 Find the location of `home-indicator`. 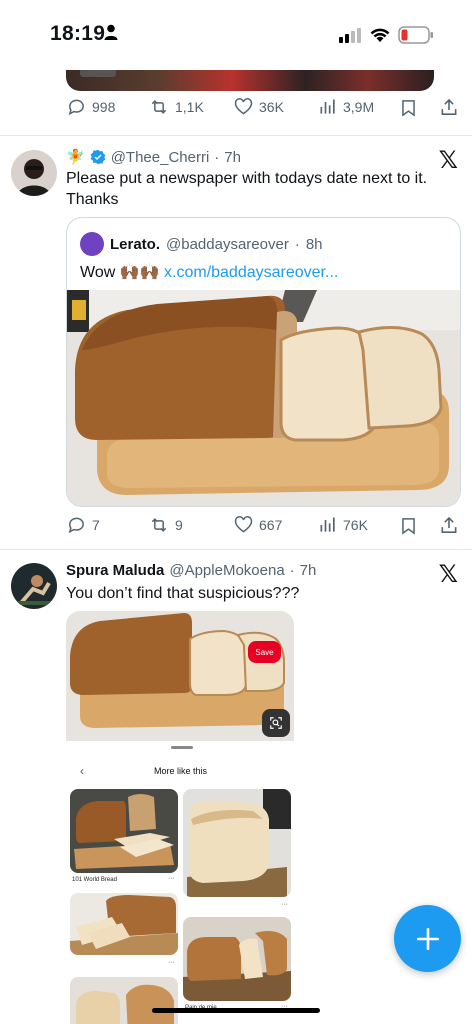

home-indicator is located at coordinates (236, 1010).